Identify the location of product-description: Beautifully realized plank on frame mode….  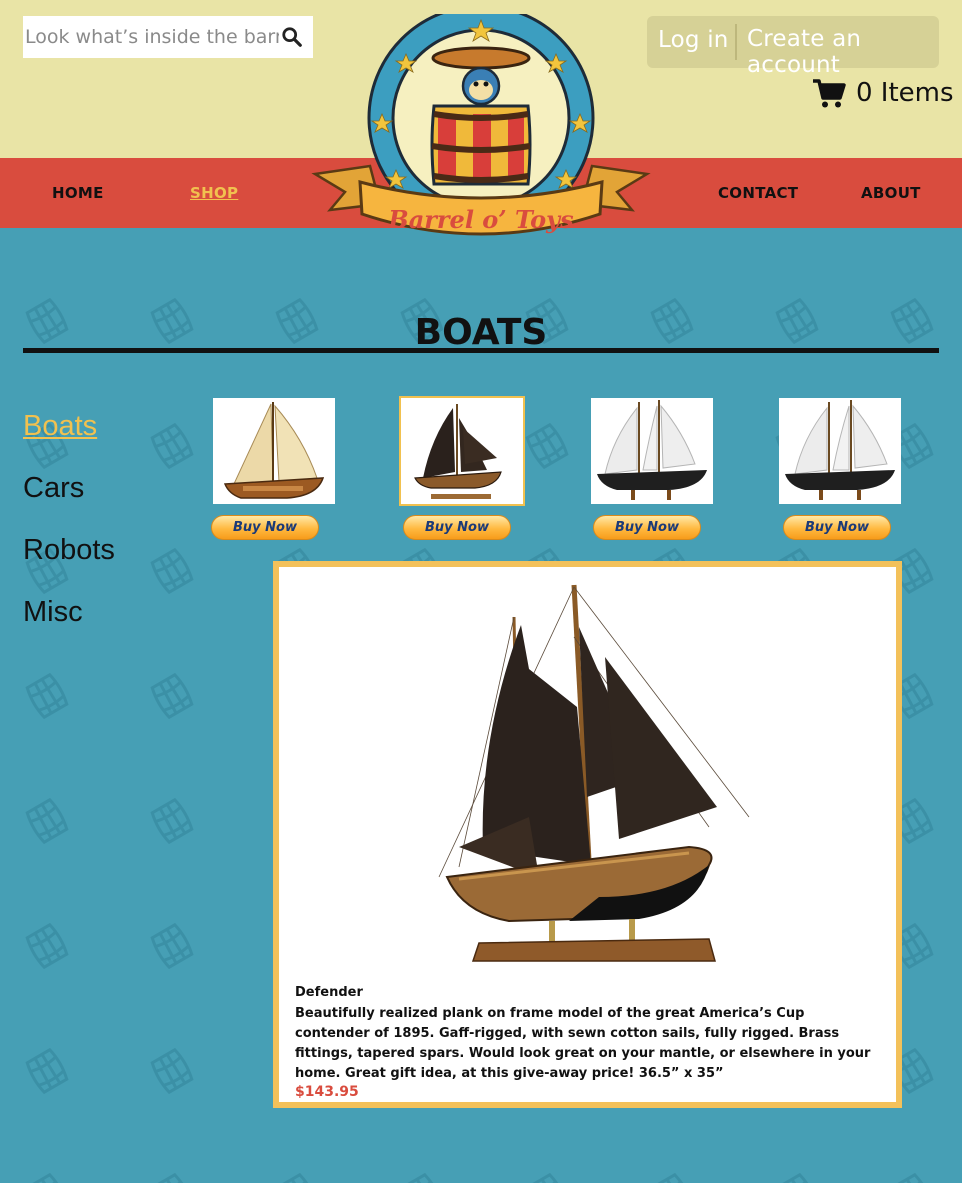
(583, 1043).